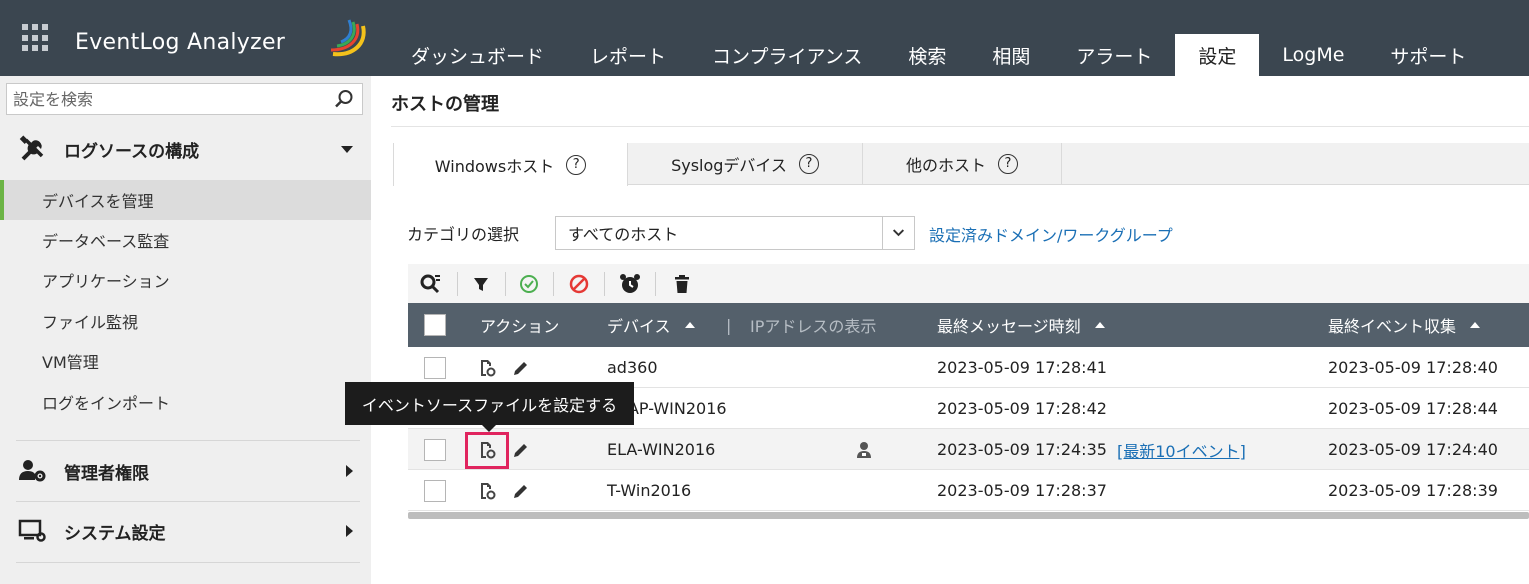 This screenshot has width=1529, height=584. I want to click on search-icon, so click(344, 99).